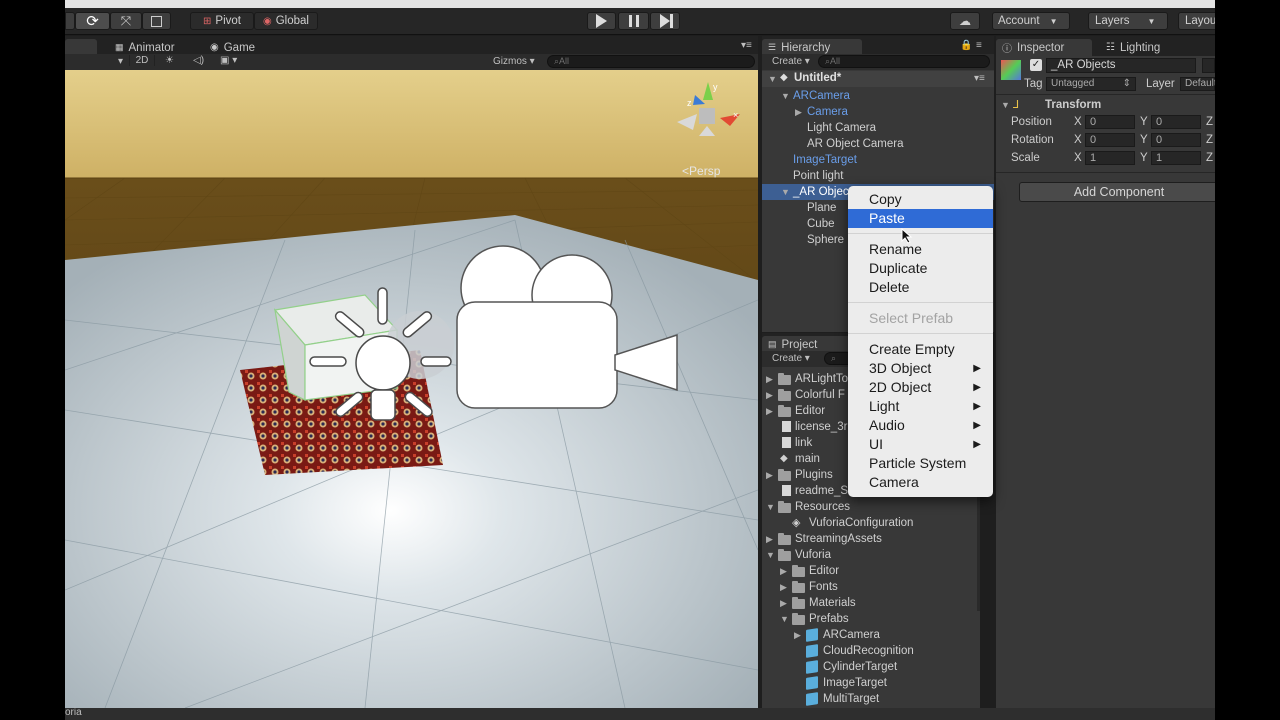 The height and width of the screenshot is (720, 1280). I want to click on menu-item: 2D Object ▶, so click(920, 387).